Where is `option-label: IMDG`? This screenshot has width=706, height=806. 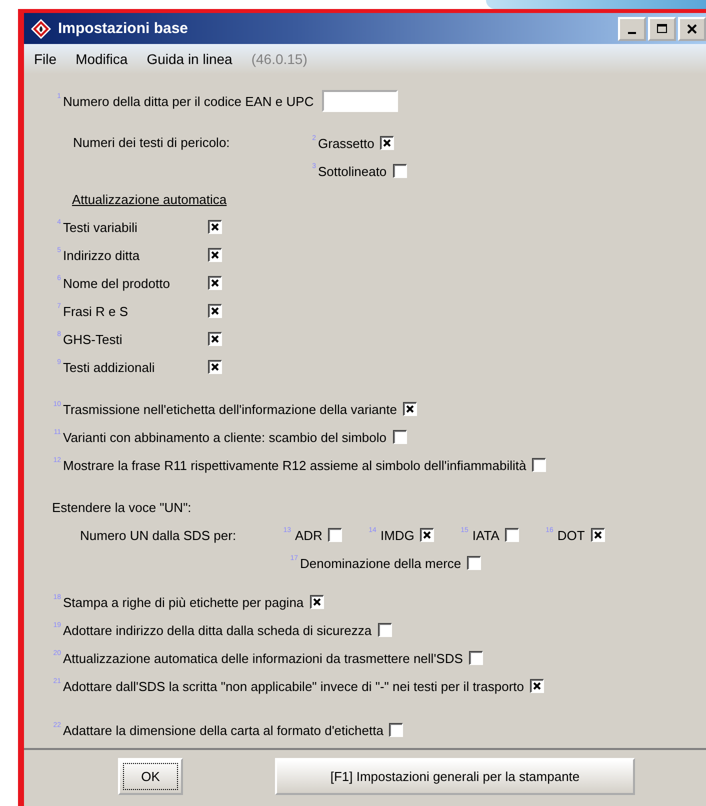
option-label: IMDG is located at coordinates (397, 535).